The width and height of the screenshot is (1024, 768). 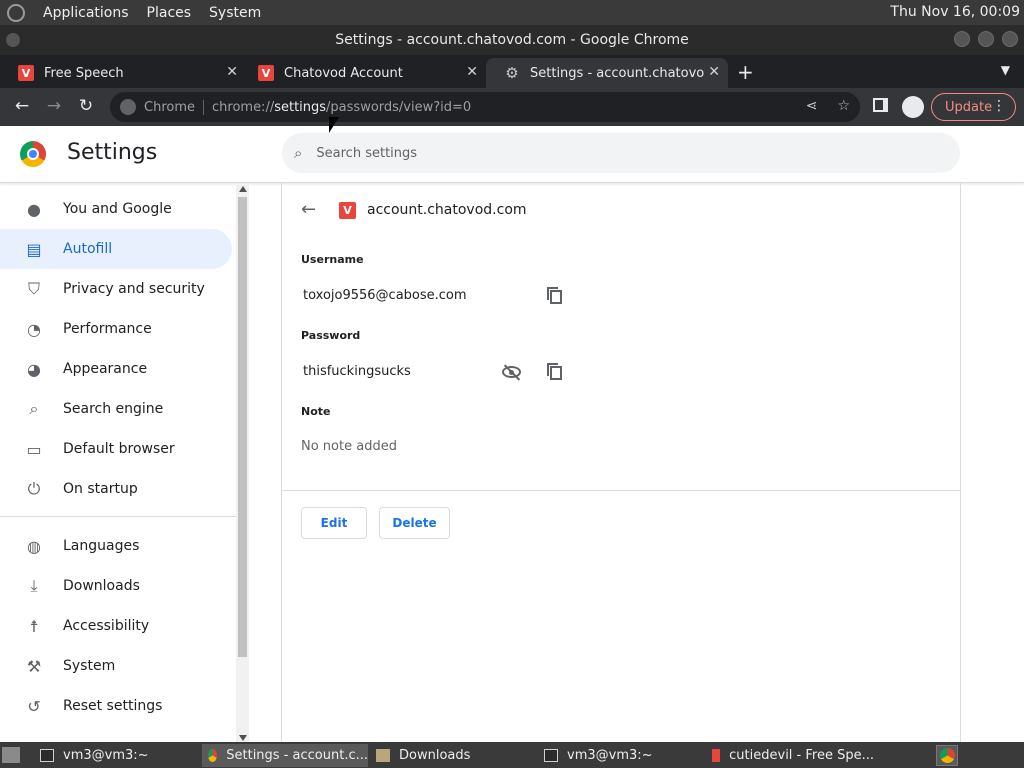 I want to click on delete-button: Delete, so click(x=414, y=523).